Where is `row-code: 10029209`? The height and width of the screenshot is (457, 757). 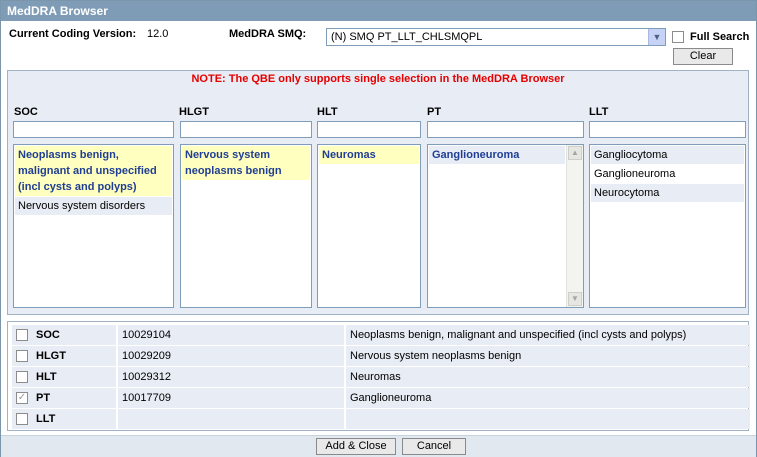 row-code: 10029209 is located at coordinates (231, 356).